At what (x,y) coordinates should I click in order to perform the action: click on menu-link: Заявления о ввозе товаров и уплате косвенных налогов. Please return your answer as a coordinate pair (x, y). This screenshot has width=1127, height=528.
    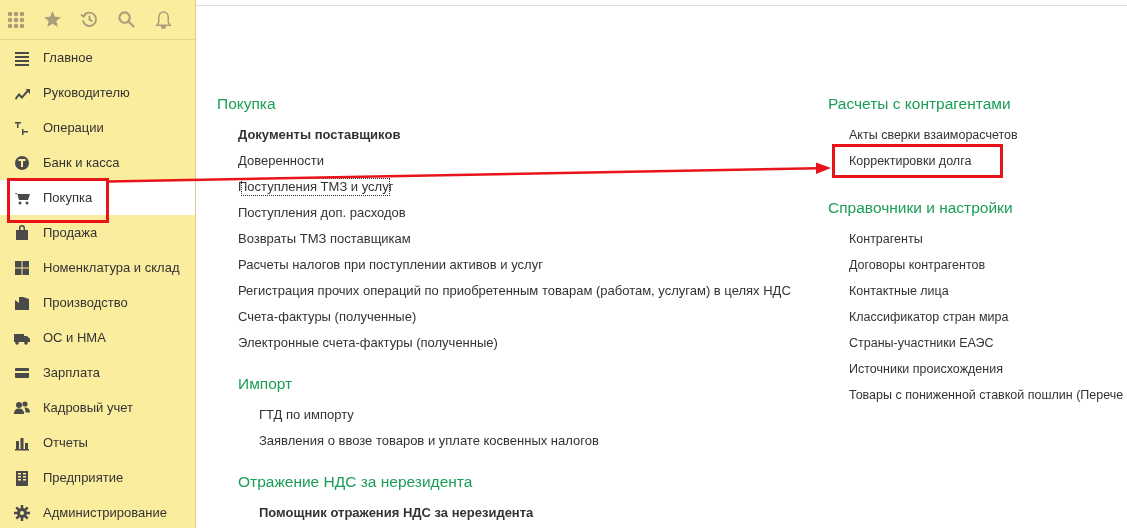
    Looking at the image, I should click on (429, 441).